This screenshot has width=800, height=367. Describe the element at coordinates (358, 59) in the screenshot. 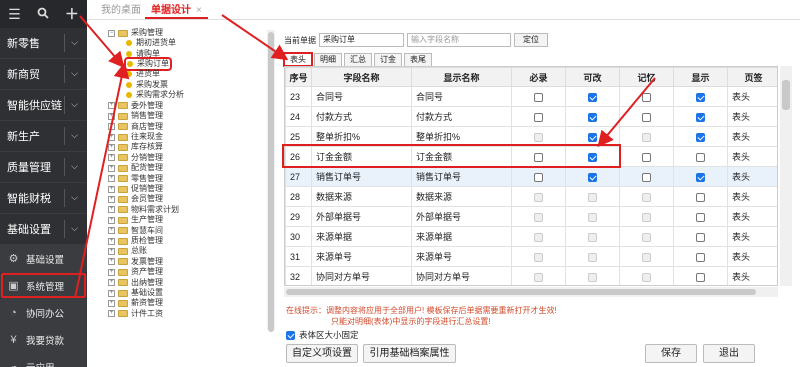

I see `section-tab: 汇总` at that location.